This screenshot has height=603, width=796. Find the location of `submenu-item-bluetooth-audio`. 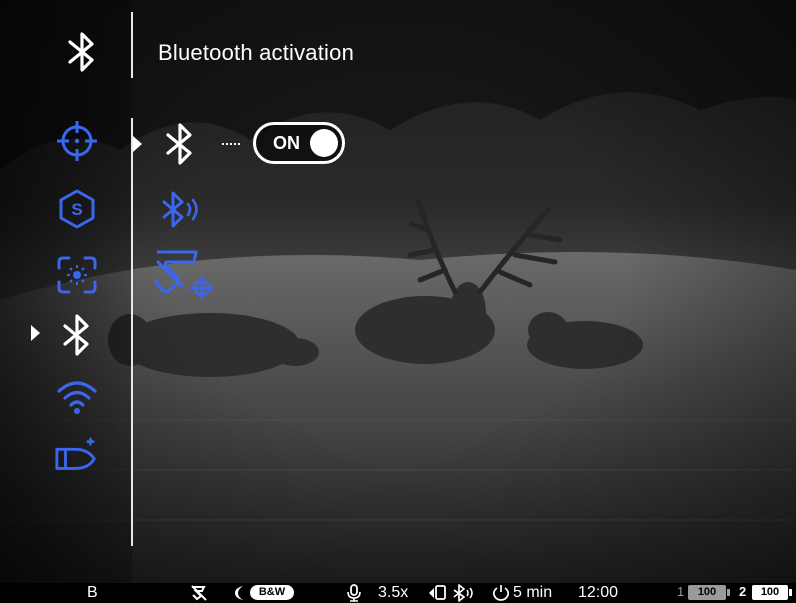

submenu-item-bluetooth-audio is located at coordinates (183, 210).